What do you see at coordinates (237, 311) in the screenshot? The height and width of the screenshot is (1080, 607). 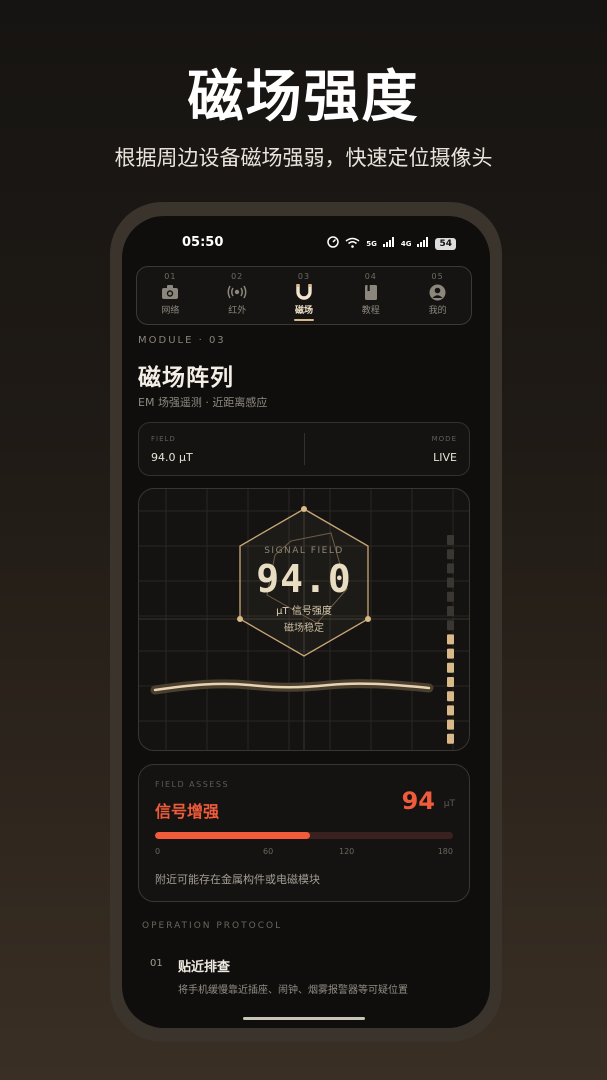 I see `tab-label: 红外` at bounding box center [237, 311].